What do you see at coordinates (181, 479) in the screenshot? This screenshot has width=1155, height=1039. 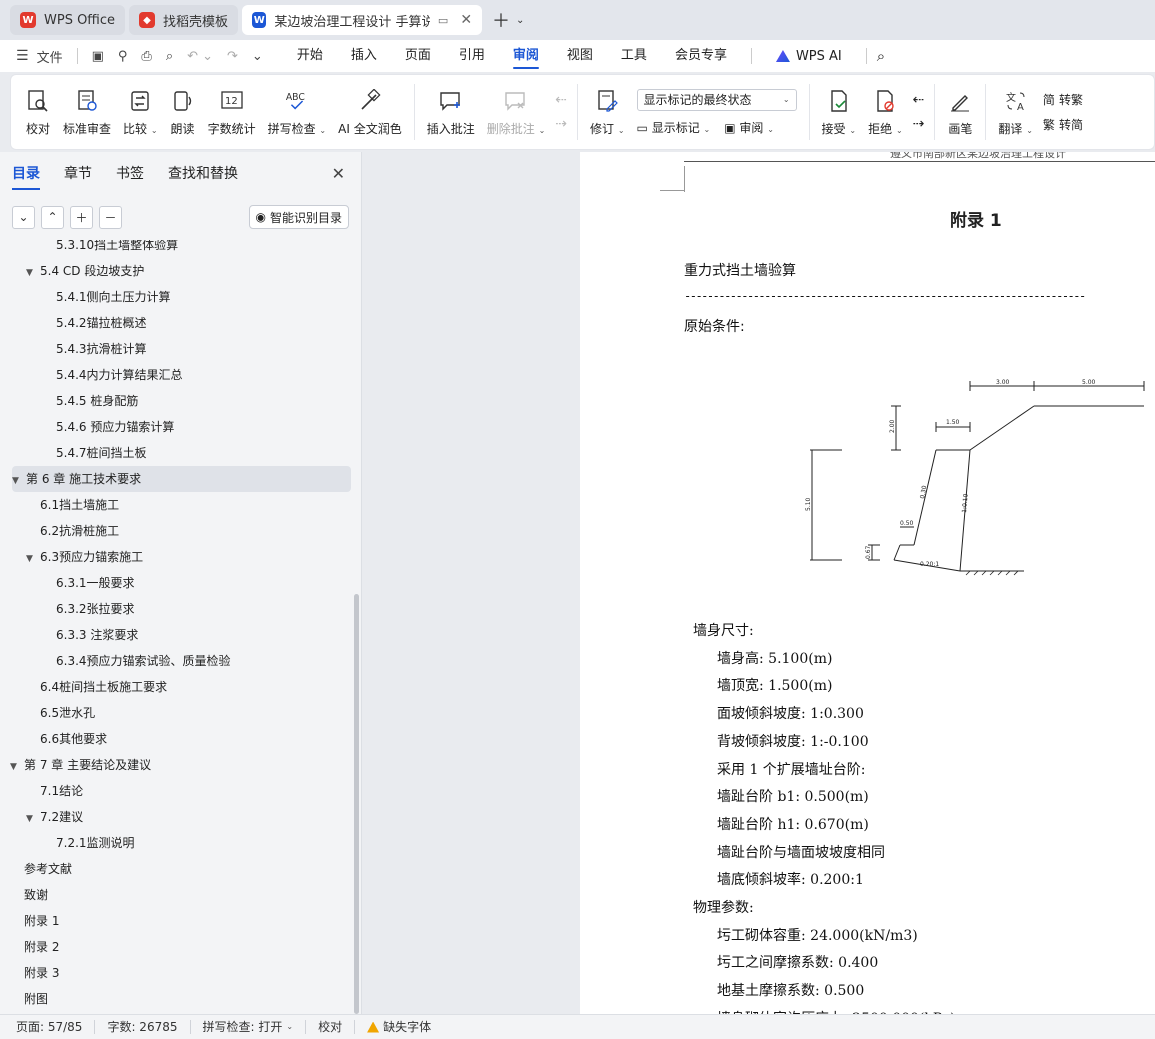 I see `toc-item: ▼ 第 6 章 施工技术要求` at bounding box center [181, 479].